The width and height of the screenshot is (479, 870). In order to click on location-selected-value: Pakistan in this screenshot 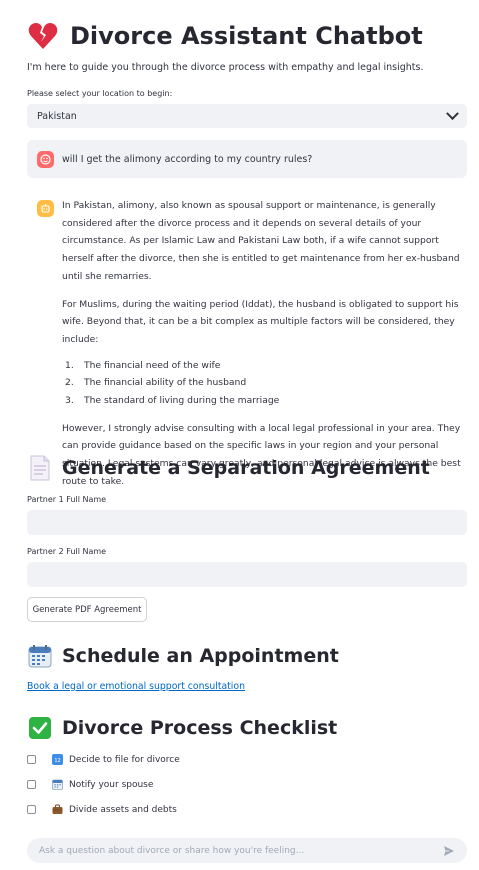, I will do `click(57, 116)`.